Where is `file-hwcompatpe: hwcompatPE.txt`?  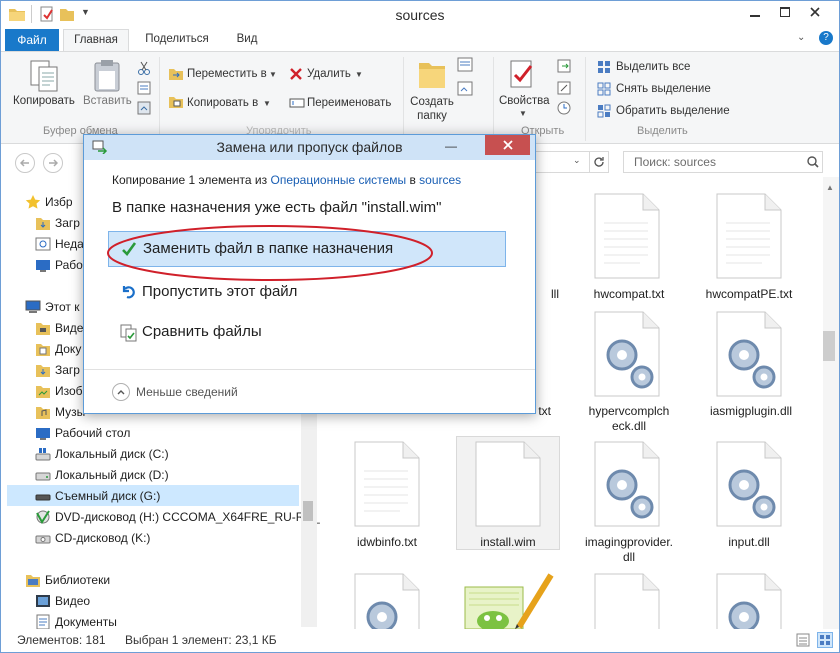
file-hwcompatpe: hwcompatPE.txt is located at coordinates (749, 294).